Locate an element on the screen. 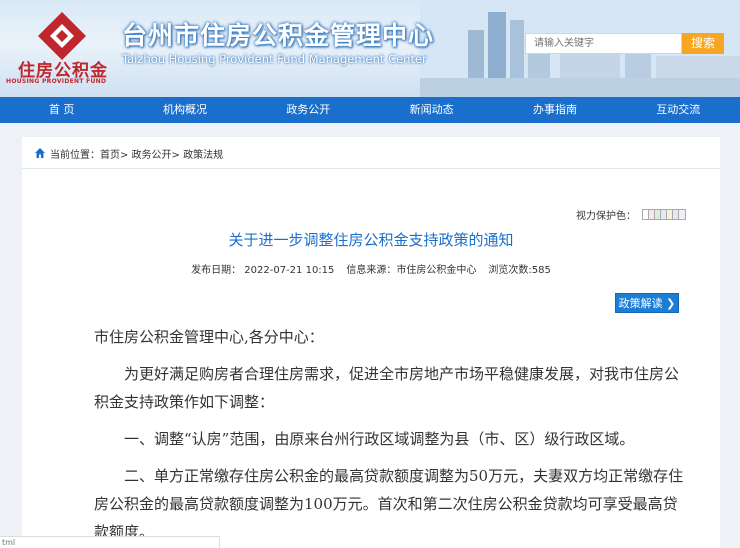 This screenshot has width=740, height=548. home-icon is located at coordinates (40, 153).